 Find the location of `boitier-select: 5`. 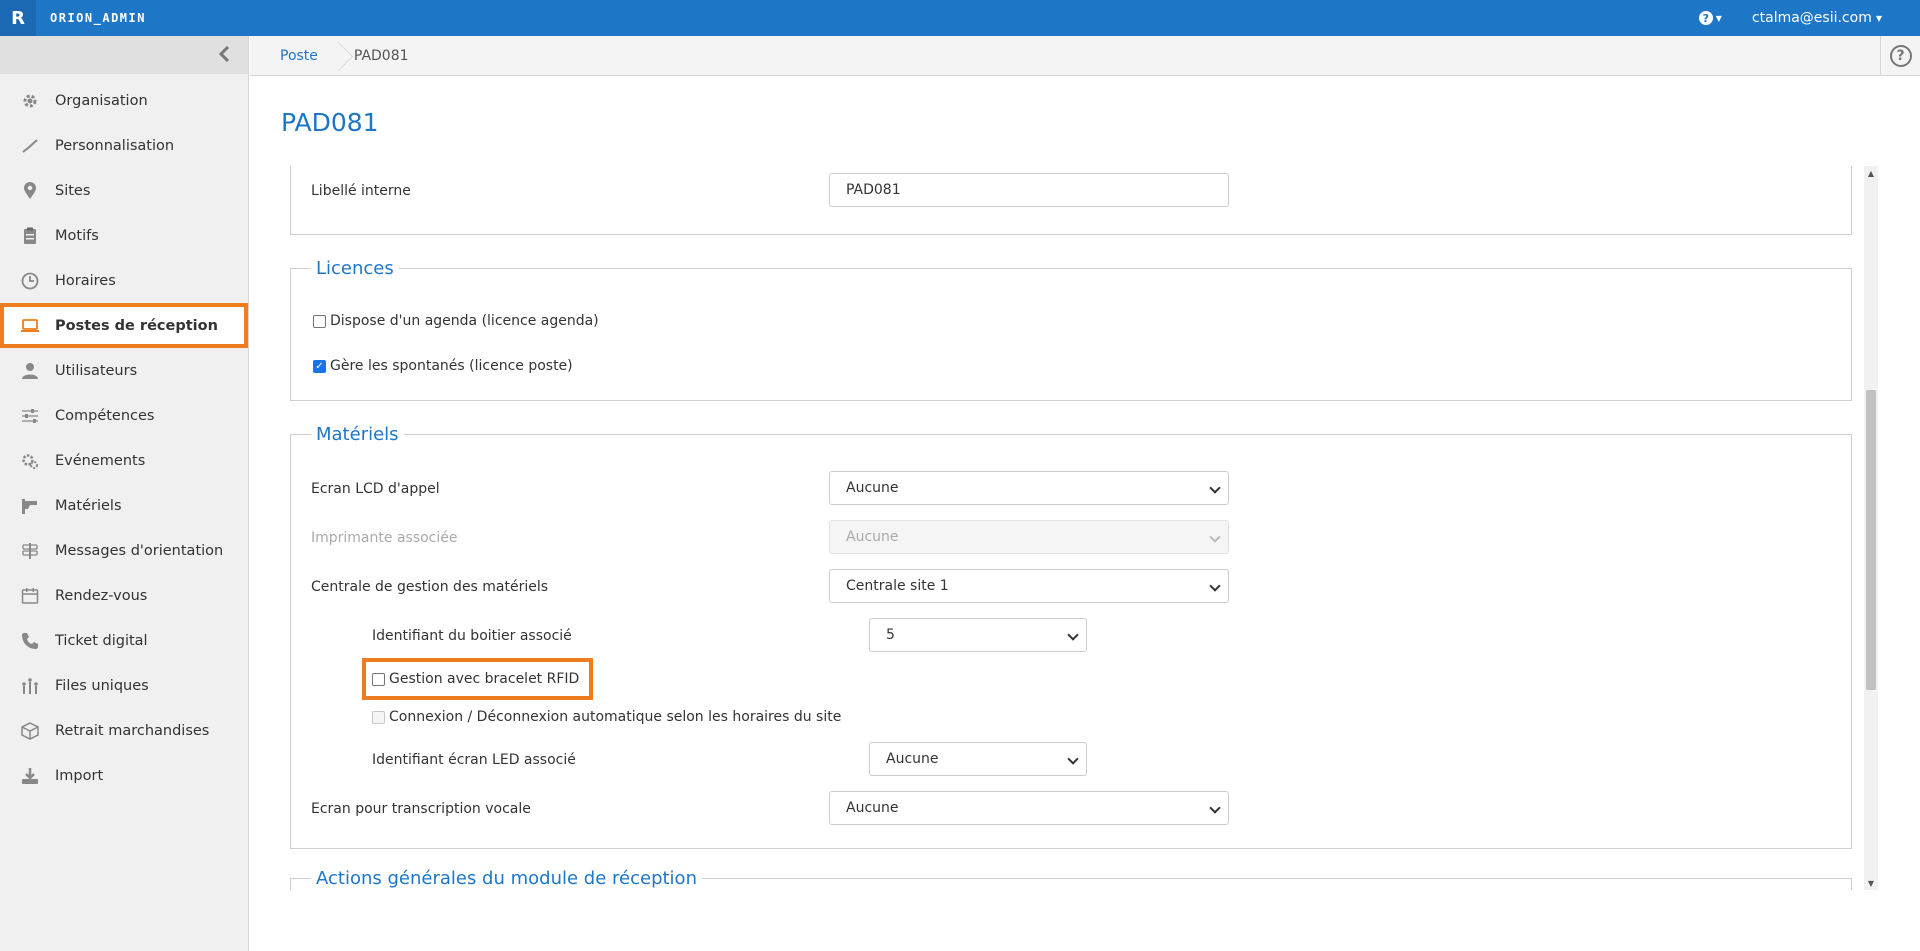

boitier-select: 5 is located at coordinates (978, 635).